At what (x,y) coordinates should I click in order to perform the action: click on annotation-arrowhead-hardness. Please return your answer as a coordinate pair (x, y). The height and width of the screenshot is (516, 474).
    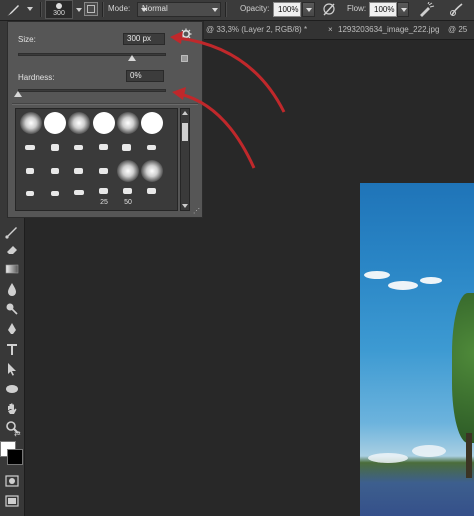
    Looking at the image, I should click on (179, 93).